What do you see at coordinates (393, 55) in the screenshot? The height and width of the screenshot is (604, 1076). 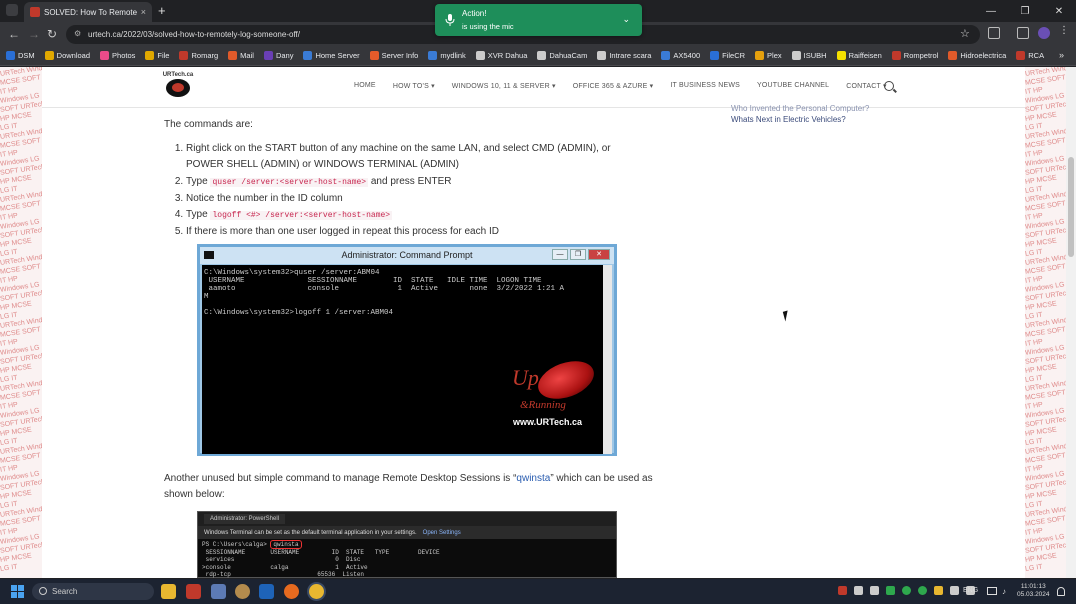 I see `bookmark-item: Server Info` at bounding box center [393, 55].